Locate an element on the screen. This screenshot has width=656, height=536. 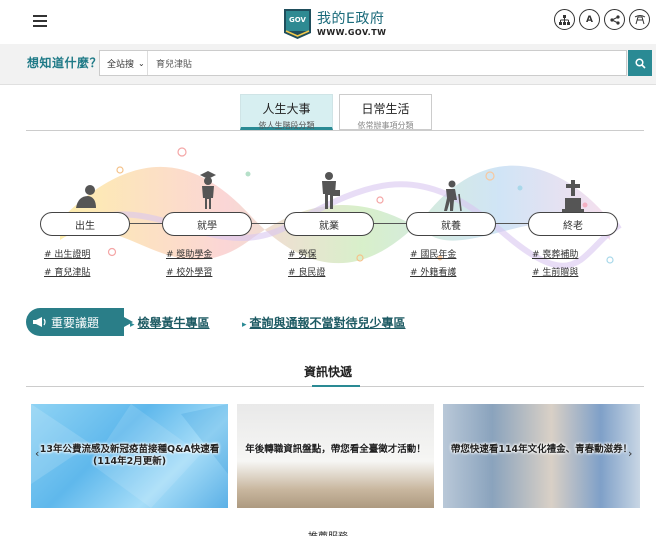
important-issues: 重要議題 檢舉黃牛專區 查詢與通報不當對待兒少專區 is located at coordinates (336, 322).